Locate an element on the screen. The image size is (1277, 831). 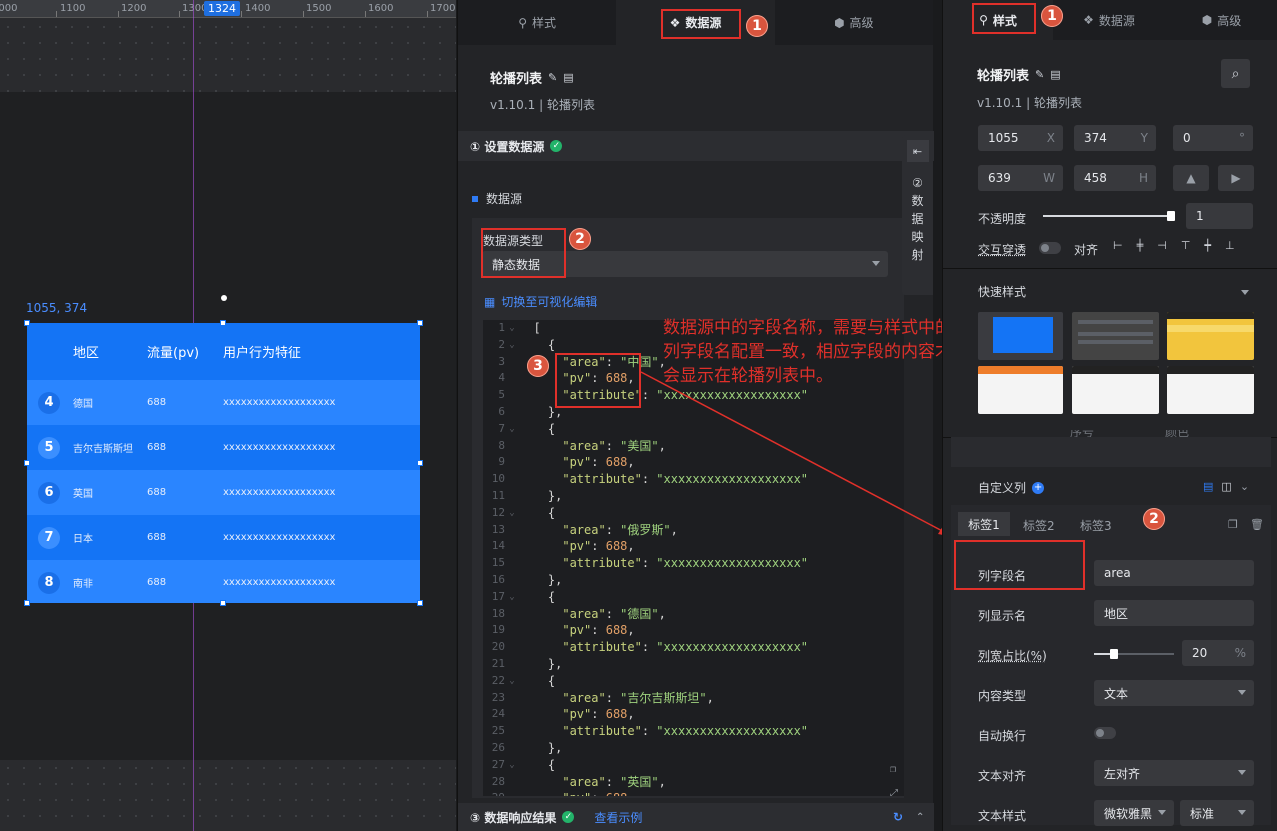
col-tab-3: 标签3 is located at coordinates (1096, 525).